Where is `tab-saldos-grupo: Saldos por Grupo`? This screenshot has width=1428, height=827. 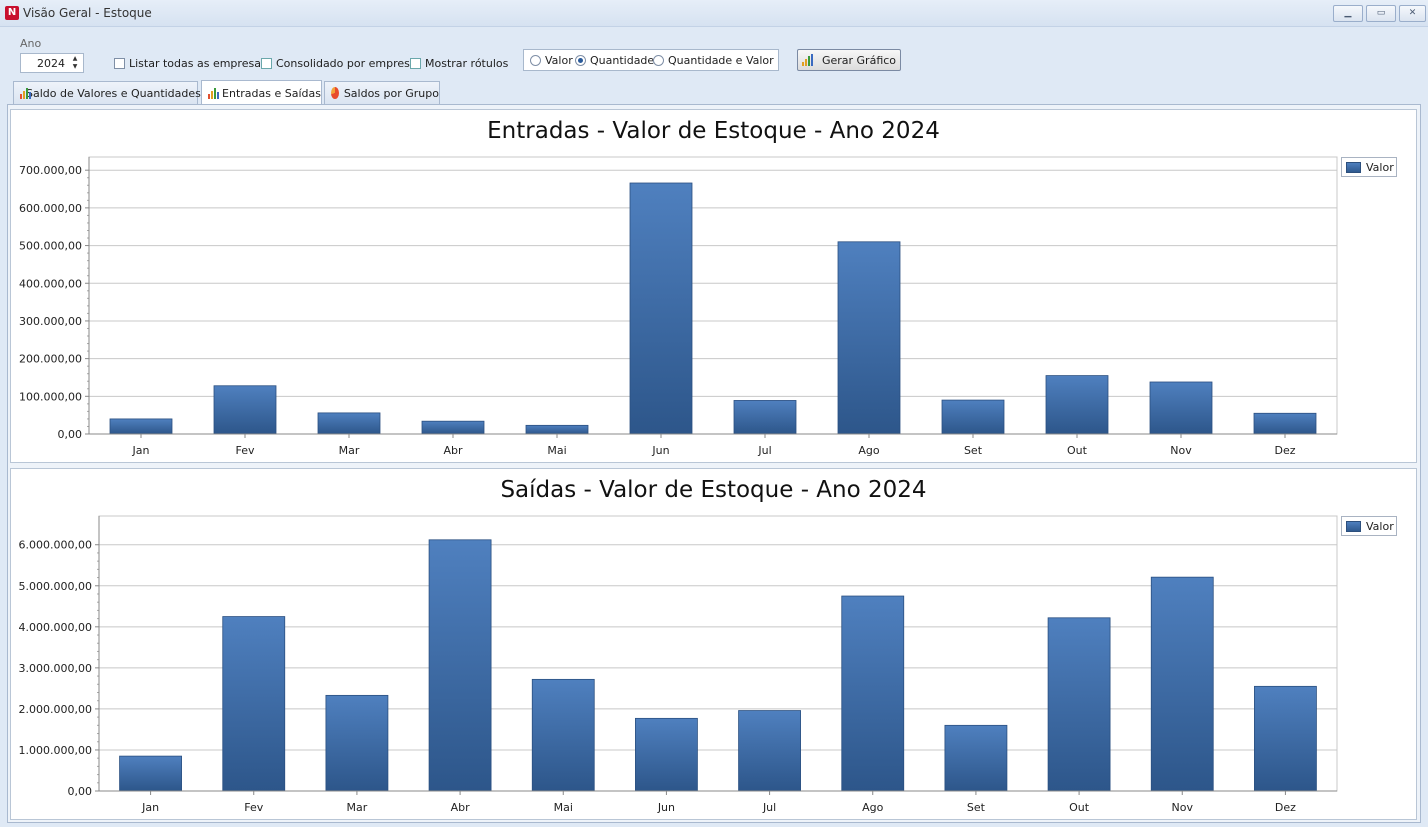
tab-saldos-grupo: Saldos por Grupo is located at coordinates (382, 92).